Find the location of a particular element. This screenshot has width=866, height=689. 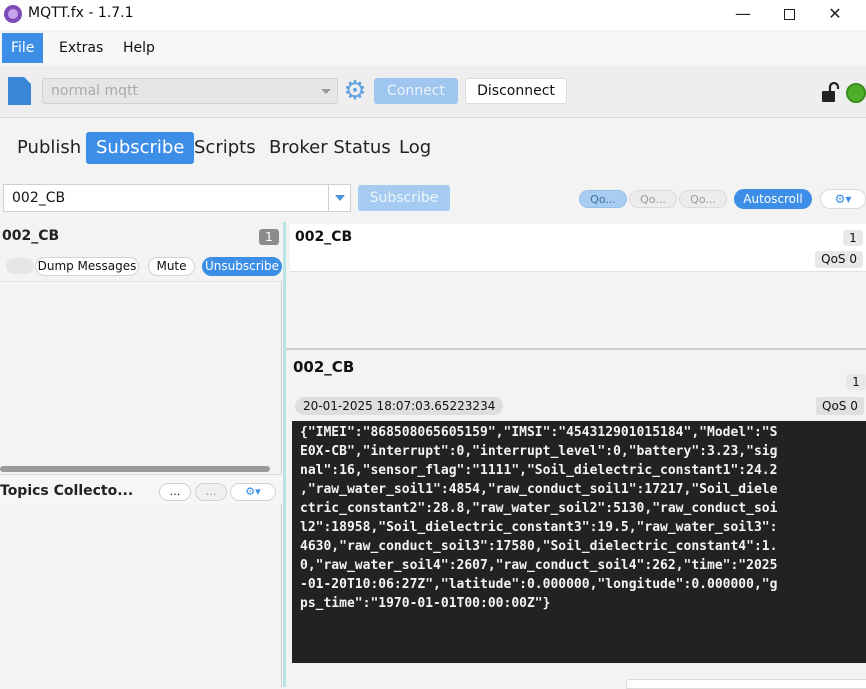

menu-file: File is located at coordinates (23, 48).